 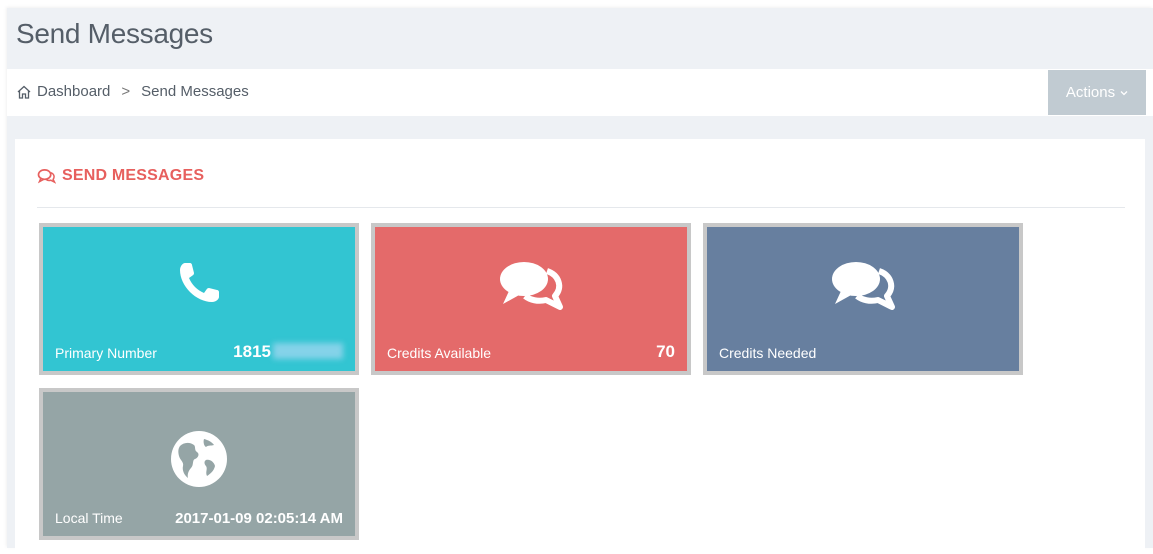 I want to click on page-title: Send Messages, so click(x=114, y=33).